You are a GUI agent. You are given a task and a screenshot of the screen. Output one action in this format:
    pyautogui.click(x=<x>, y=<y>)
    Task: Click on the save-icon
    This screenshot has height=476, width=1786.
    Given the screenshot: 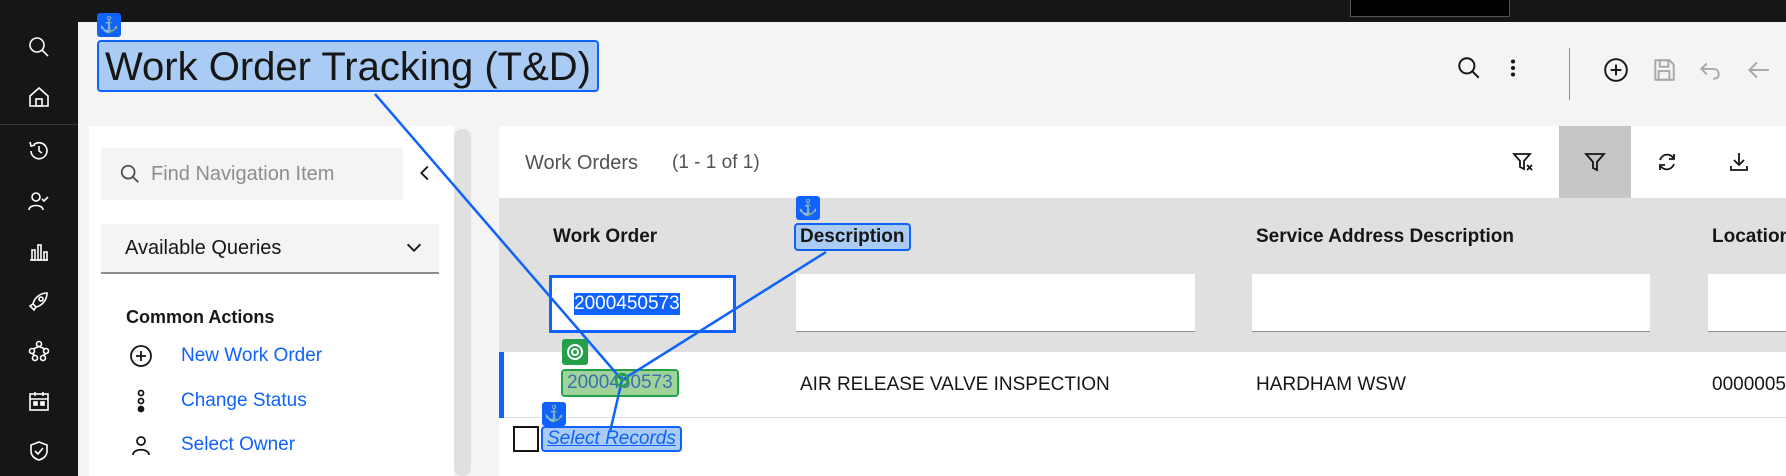 What is the action you would take?
    pyautogui.click(x=1664, y=77)
    